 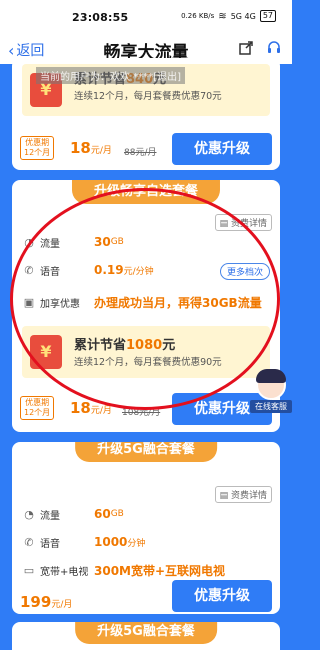 I want to click on wifi-icon: ≋, so click(x=222, y=16).